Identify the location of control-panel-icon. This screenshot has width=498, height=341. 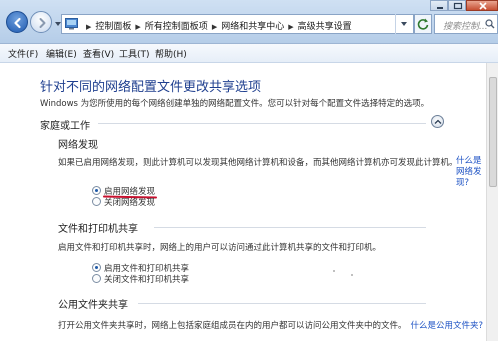
(71, 24).